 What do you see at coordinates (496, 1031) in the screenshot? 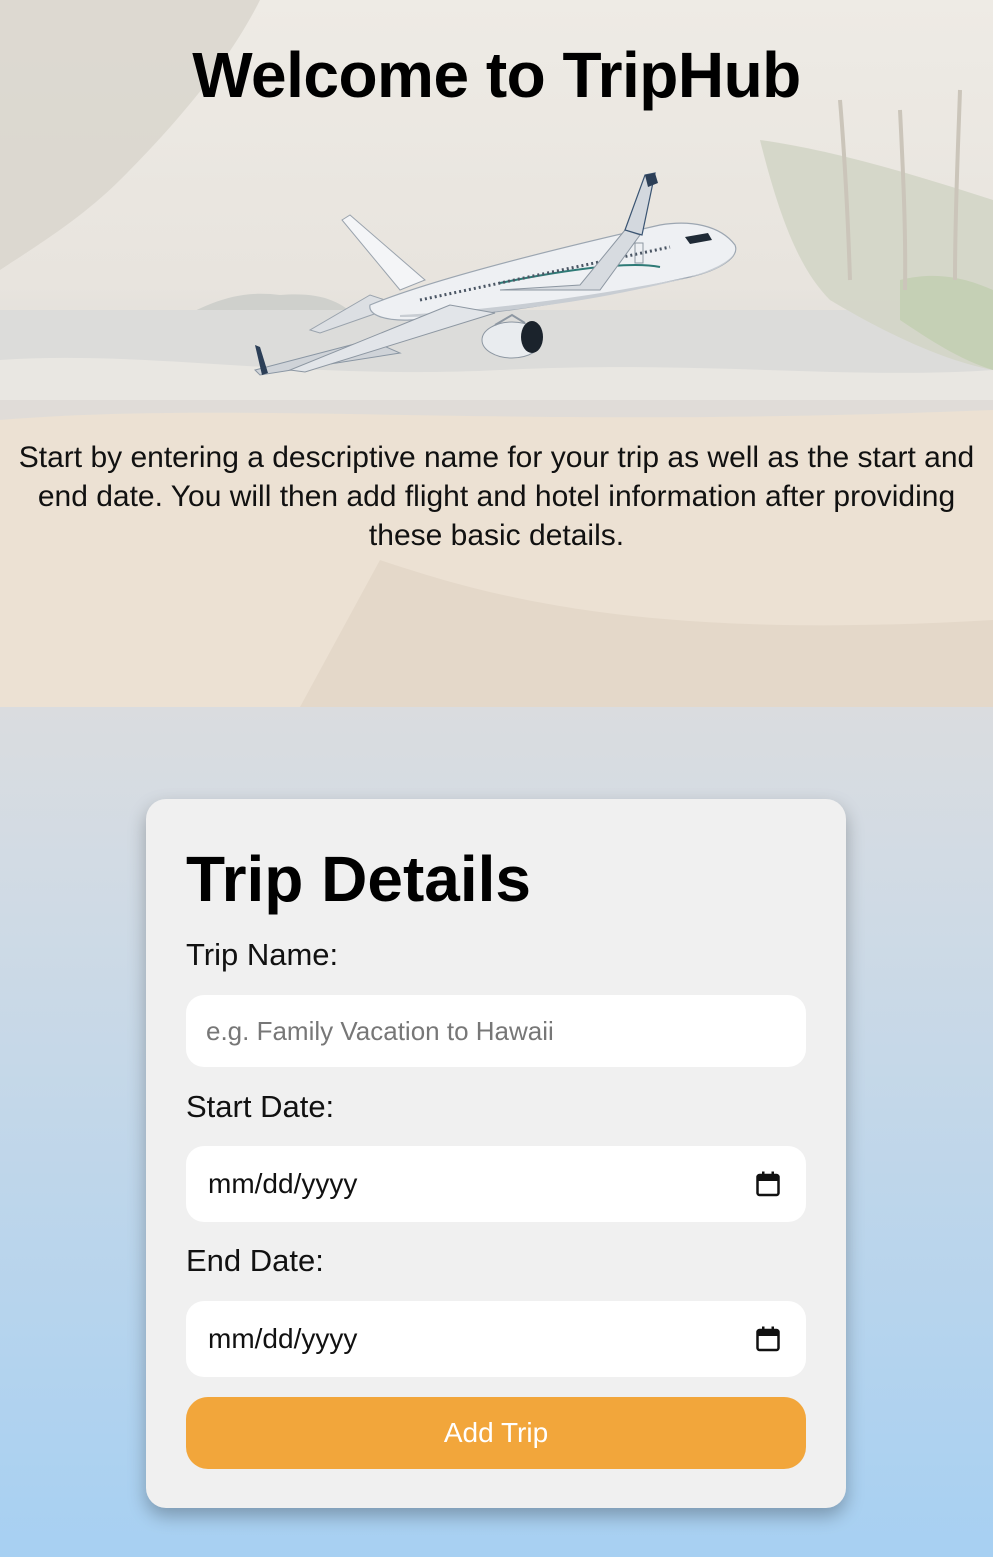
I see `trip-name-input` at bounding box center [496, 1031].